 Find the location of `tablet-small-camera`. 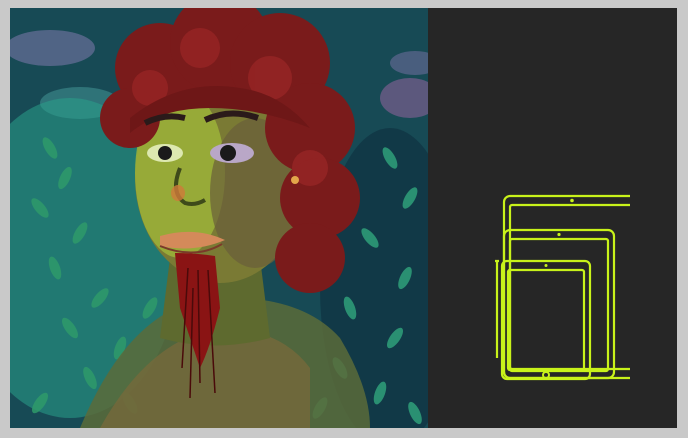

tablet-small-camera is located at coordinates (546, 265).